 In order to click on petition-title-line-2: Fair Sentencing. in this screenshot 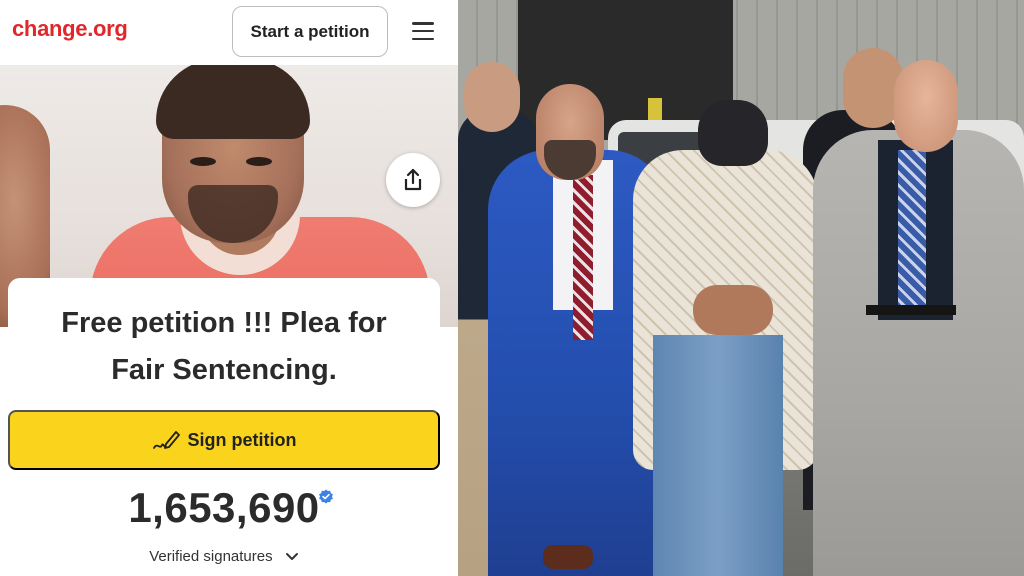, I will do `click(224, 370)`.